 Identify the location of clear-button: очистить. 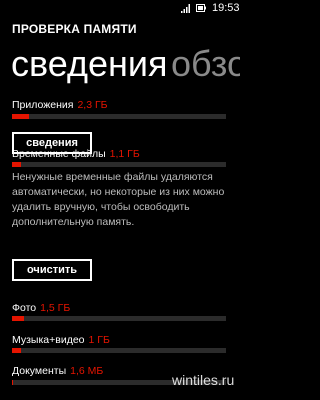
(52, 270).